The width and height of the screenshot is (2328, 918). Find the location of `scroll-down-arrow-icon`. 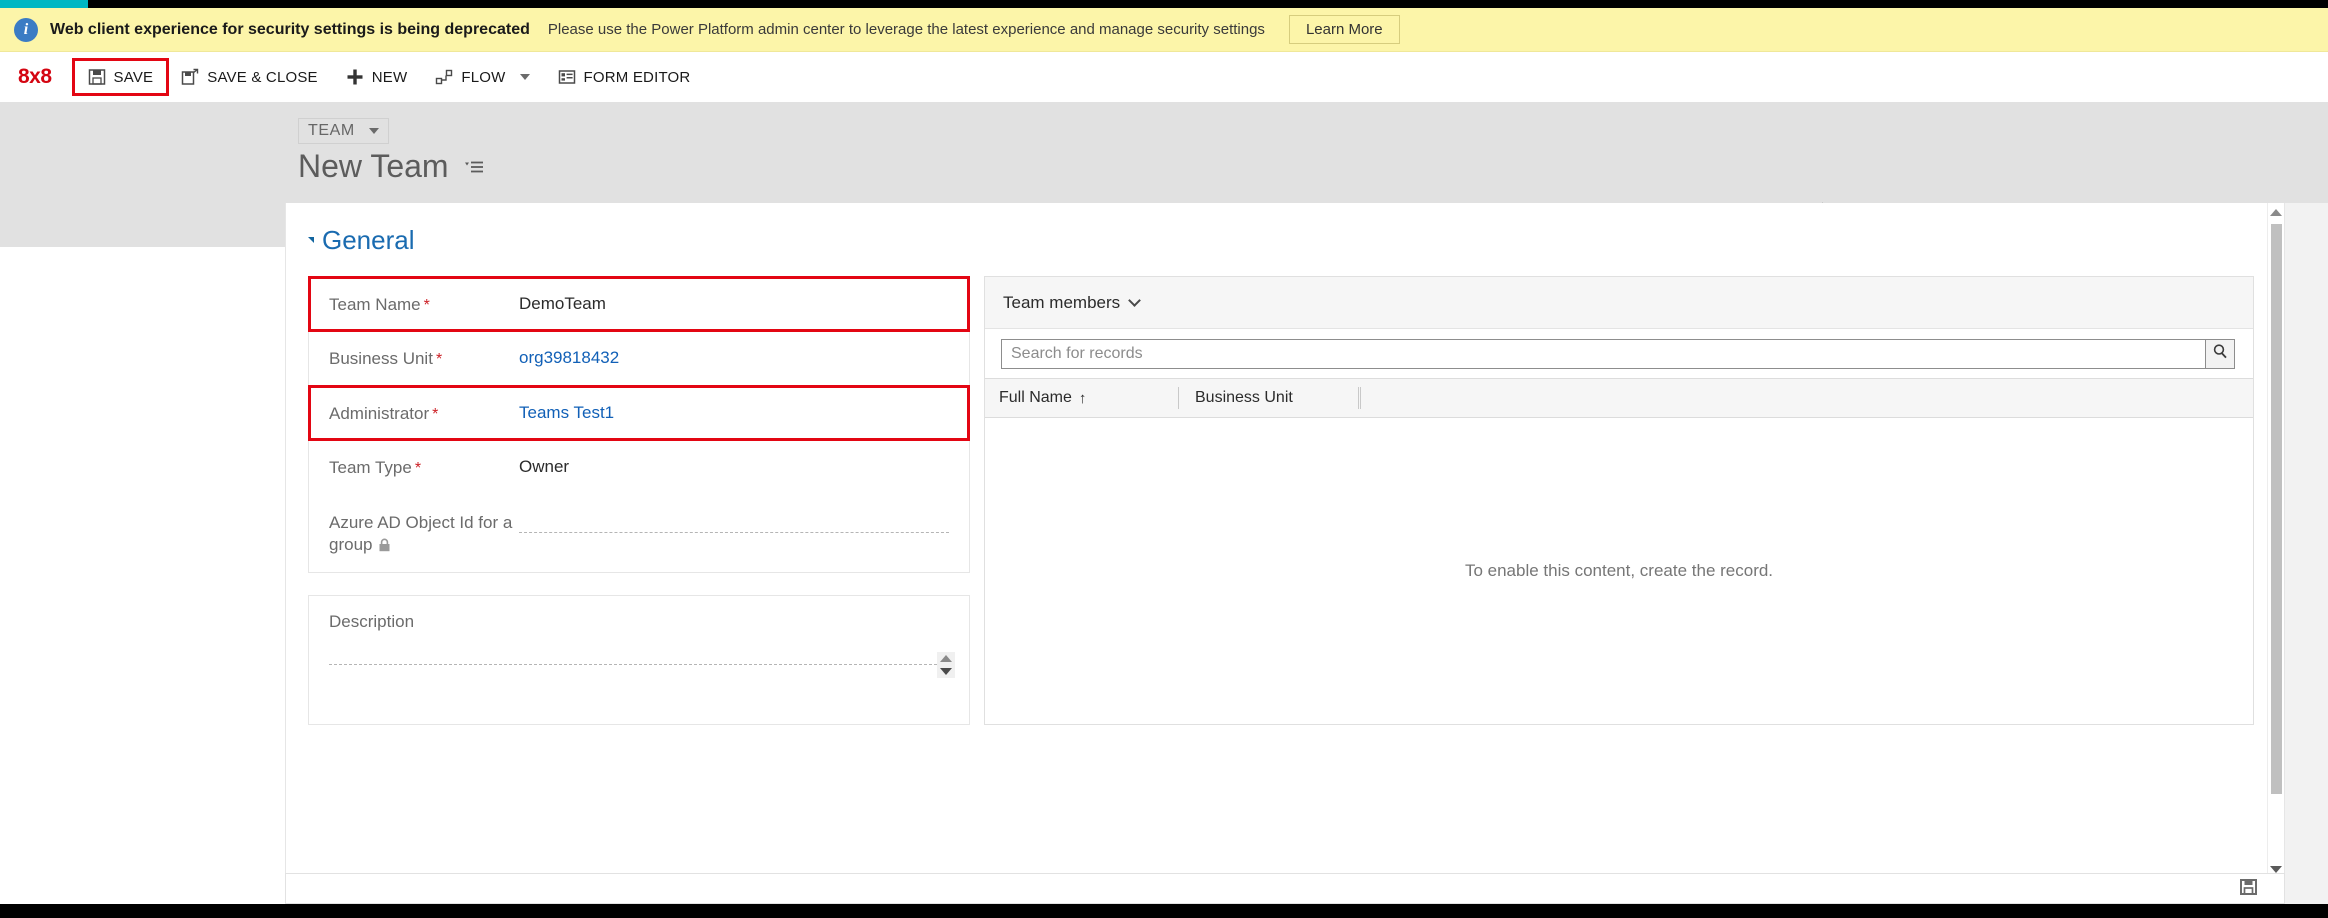

scroll-down-arrow-icon is located at coordinates (2276, 869).